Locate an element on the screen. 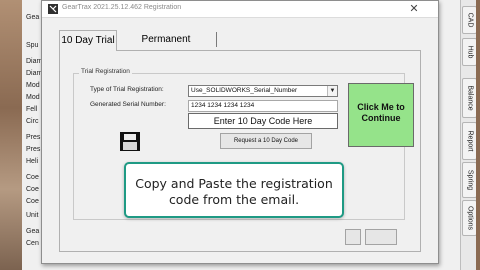  side-tab-balance: Balance is located at coordinates (469, 98).